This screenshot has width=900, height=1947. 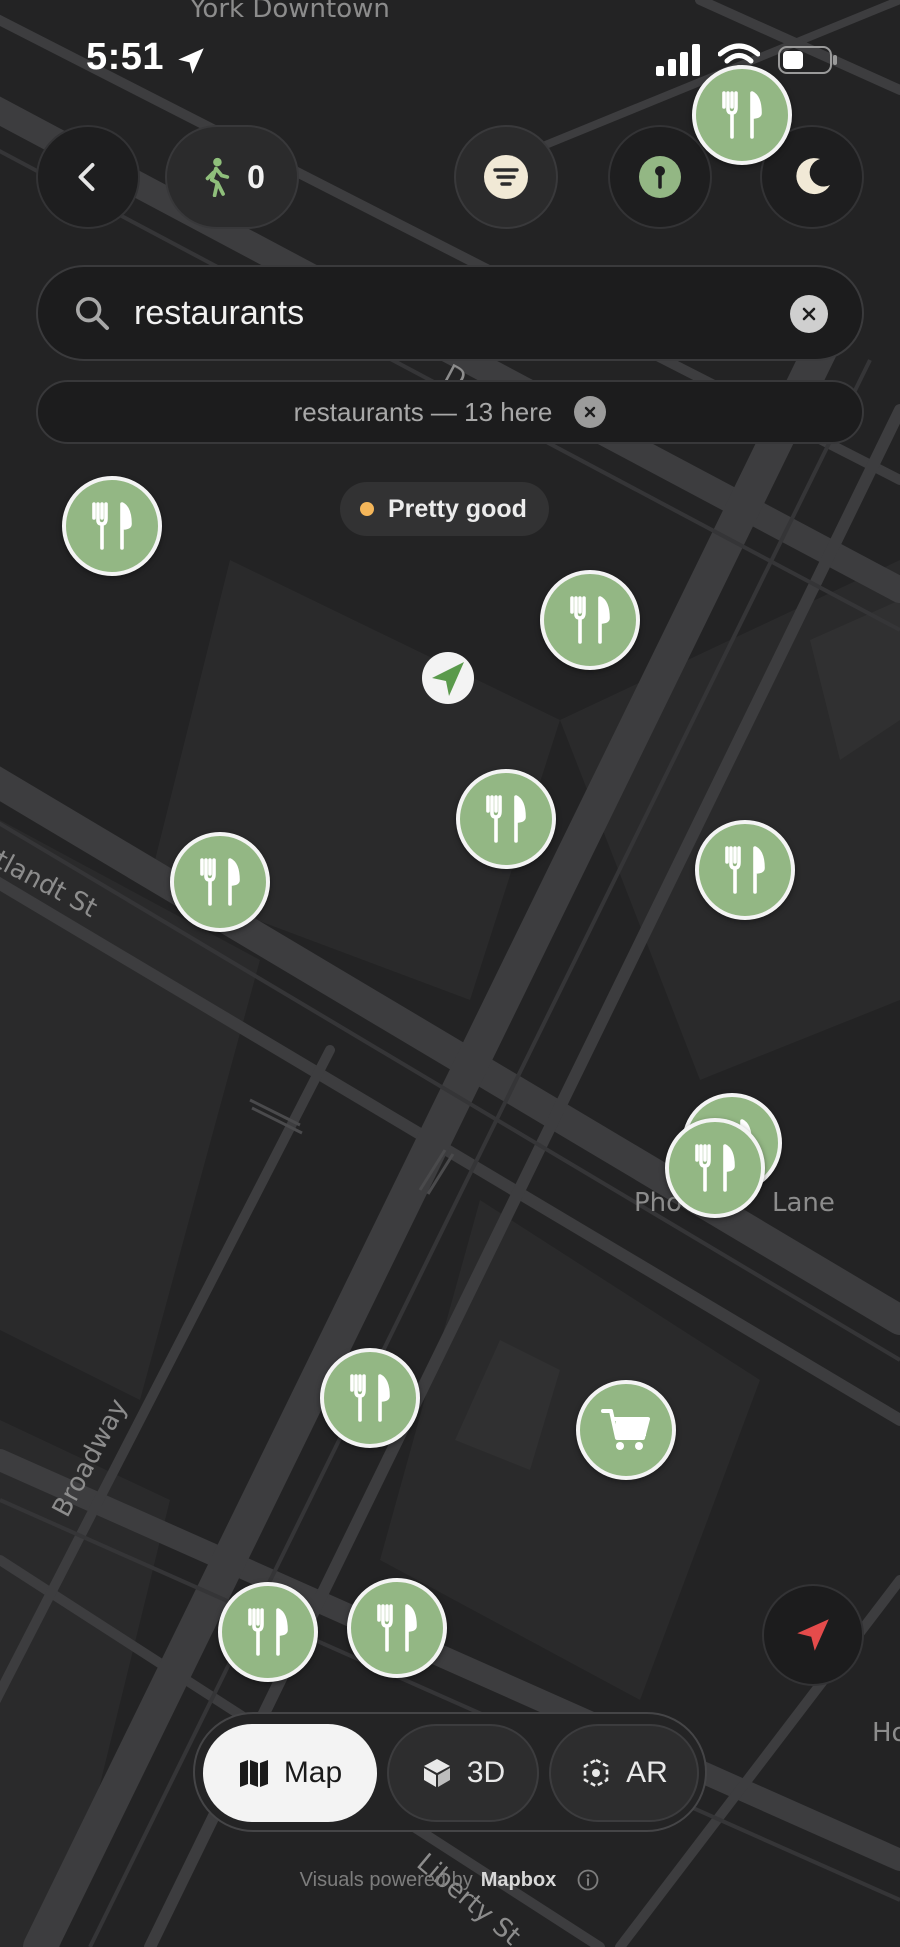 What do you see at coordinates (813, 176) in the screenshot?
I see `moon-icon` at bounding box center [813, 176].